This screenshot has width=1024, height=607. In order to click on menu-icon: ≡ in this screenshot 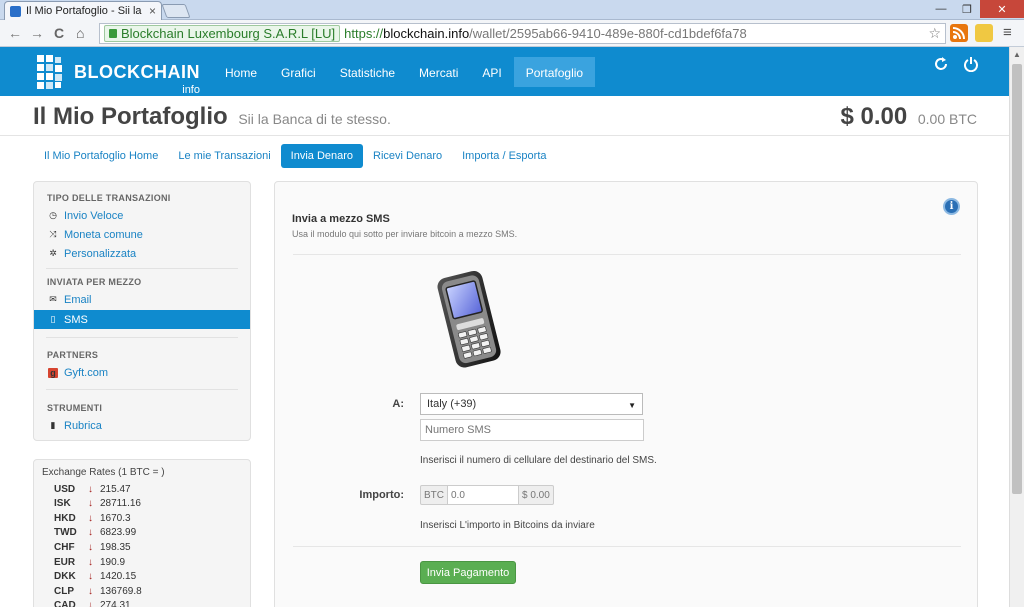, I will do `click(1007, 32)`.